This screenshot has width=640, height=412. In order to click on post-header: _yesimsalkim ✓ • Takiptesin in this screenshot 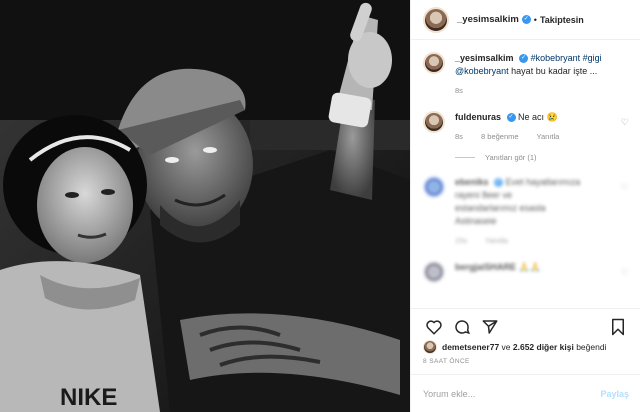, I will do `click(525, 20)`.